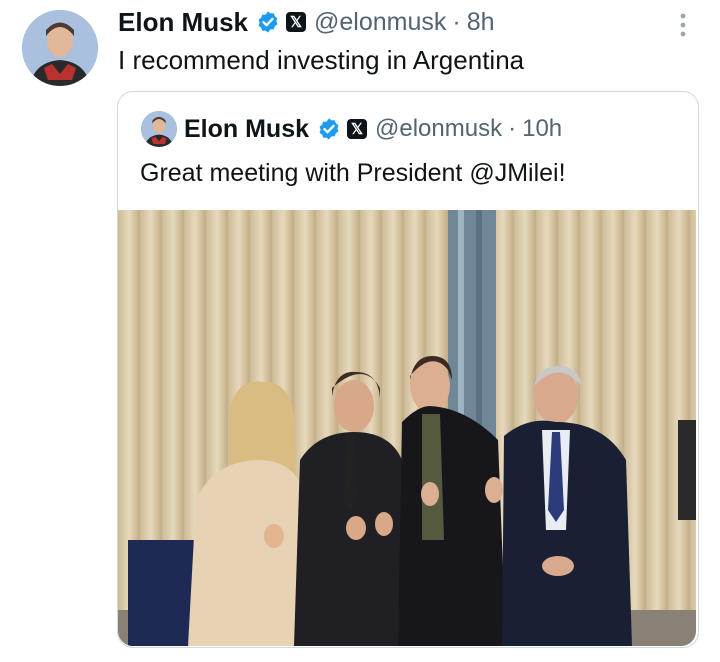 This screenshot has width=720, height=662. Describe the element at coordinates (321, 60) in the screenshot. I see `tweet-text: I recommend investing in Argentina` at that location.